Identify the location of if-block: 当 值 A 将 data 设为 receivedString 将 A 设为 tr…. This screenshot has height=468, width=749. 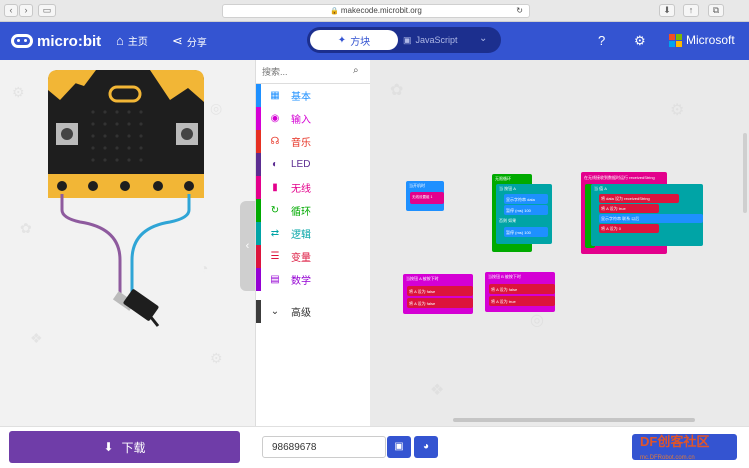
(647, 215).